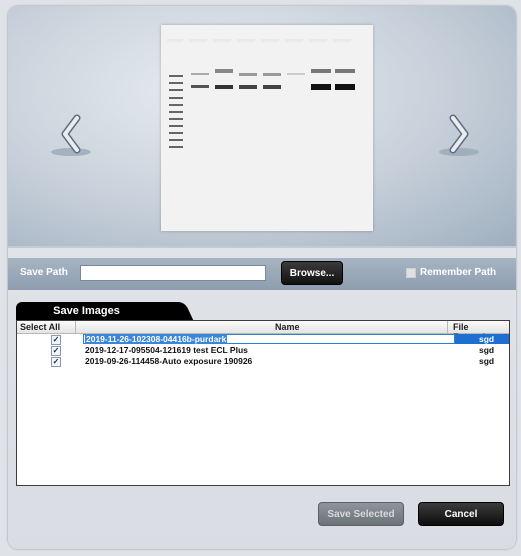 This screenshot has height=556, width=521. What do you see at coordinates (169, 361) in the screenshot?
I see `file-name: 2019-09-26-114458-Auto exposure 190926` at bounding box center [169, 361].